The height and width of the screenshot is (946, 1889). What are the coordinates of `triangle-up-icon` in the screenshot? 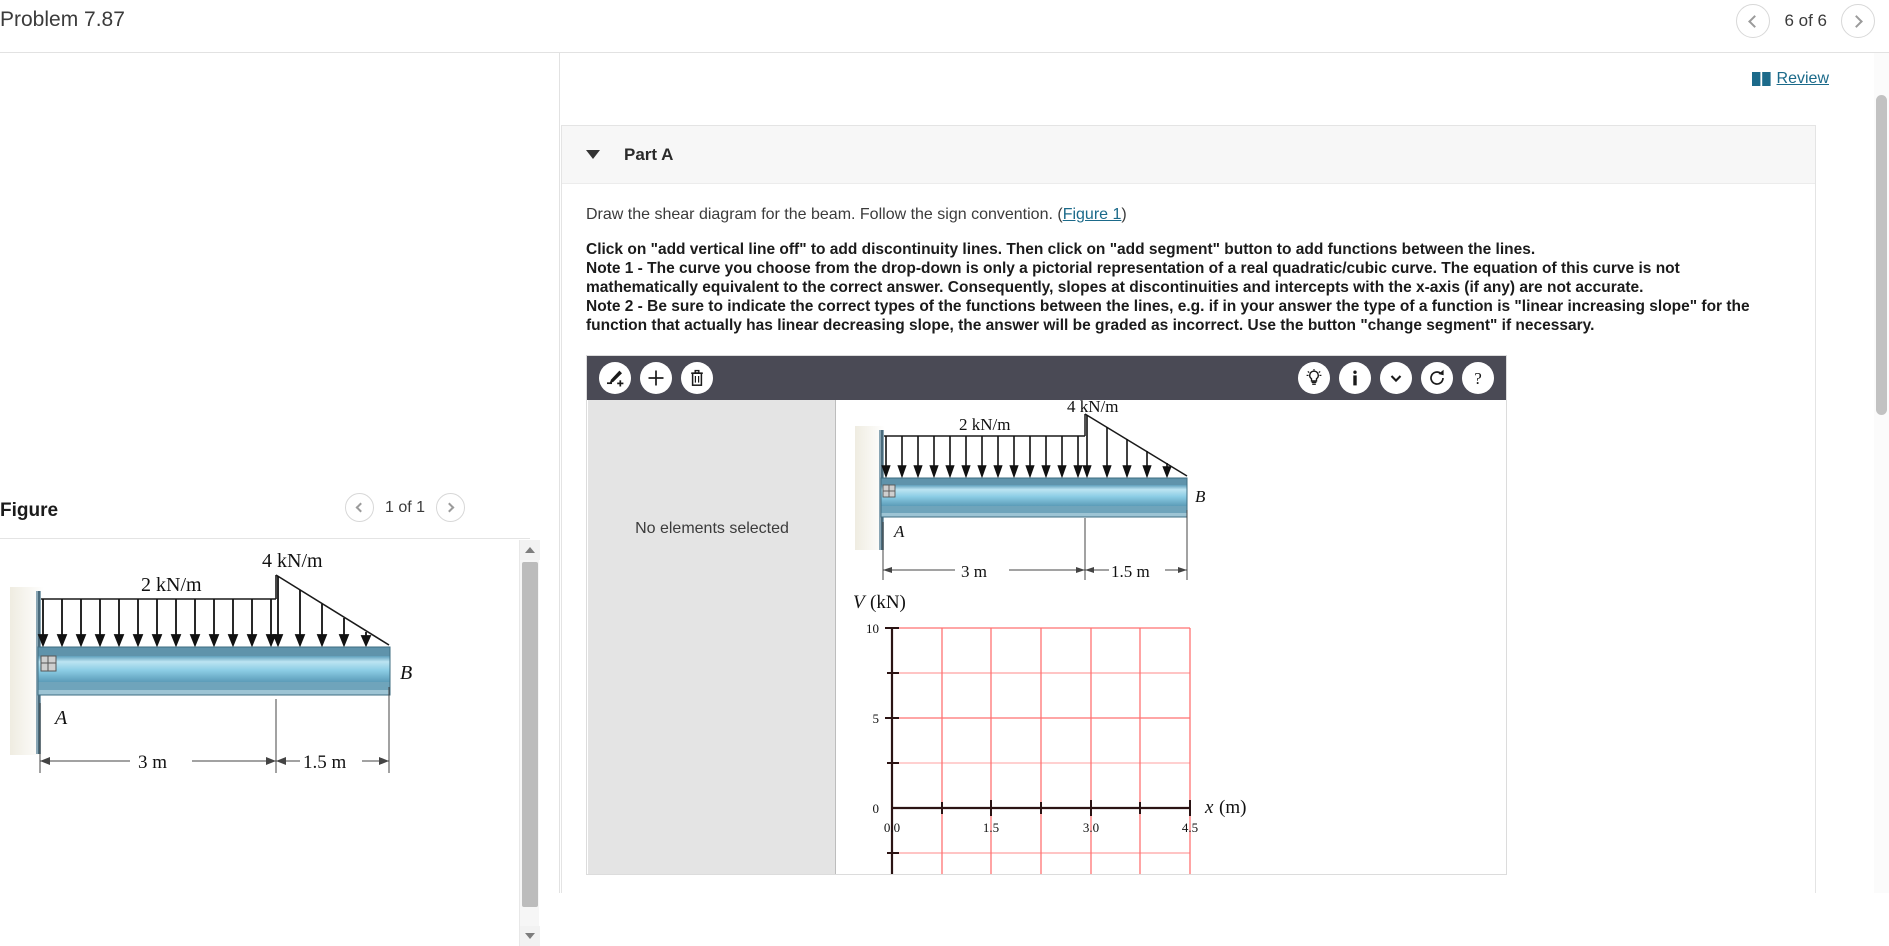 It's located at (530, 550).